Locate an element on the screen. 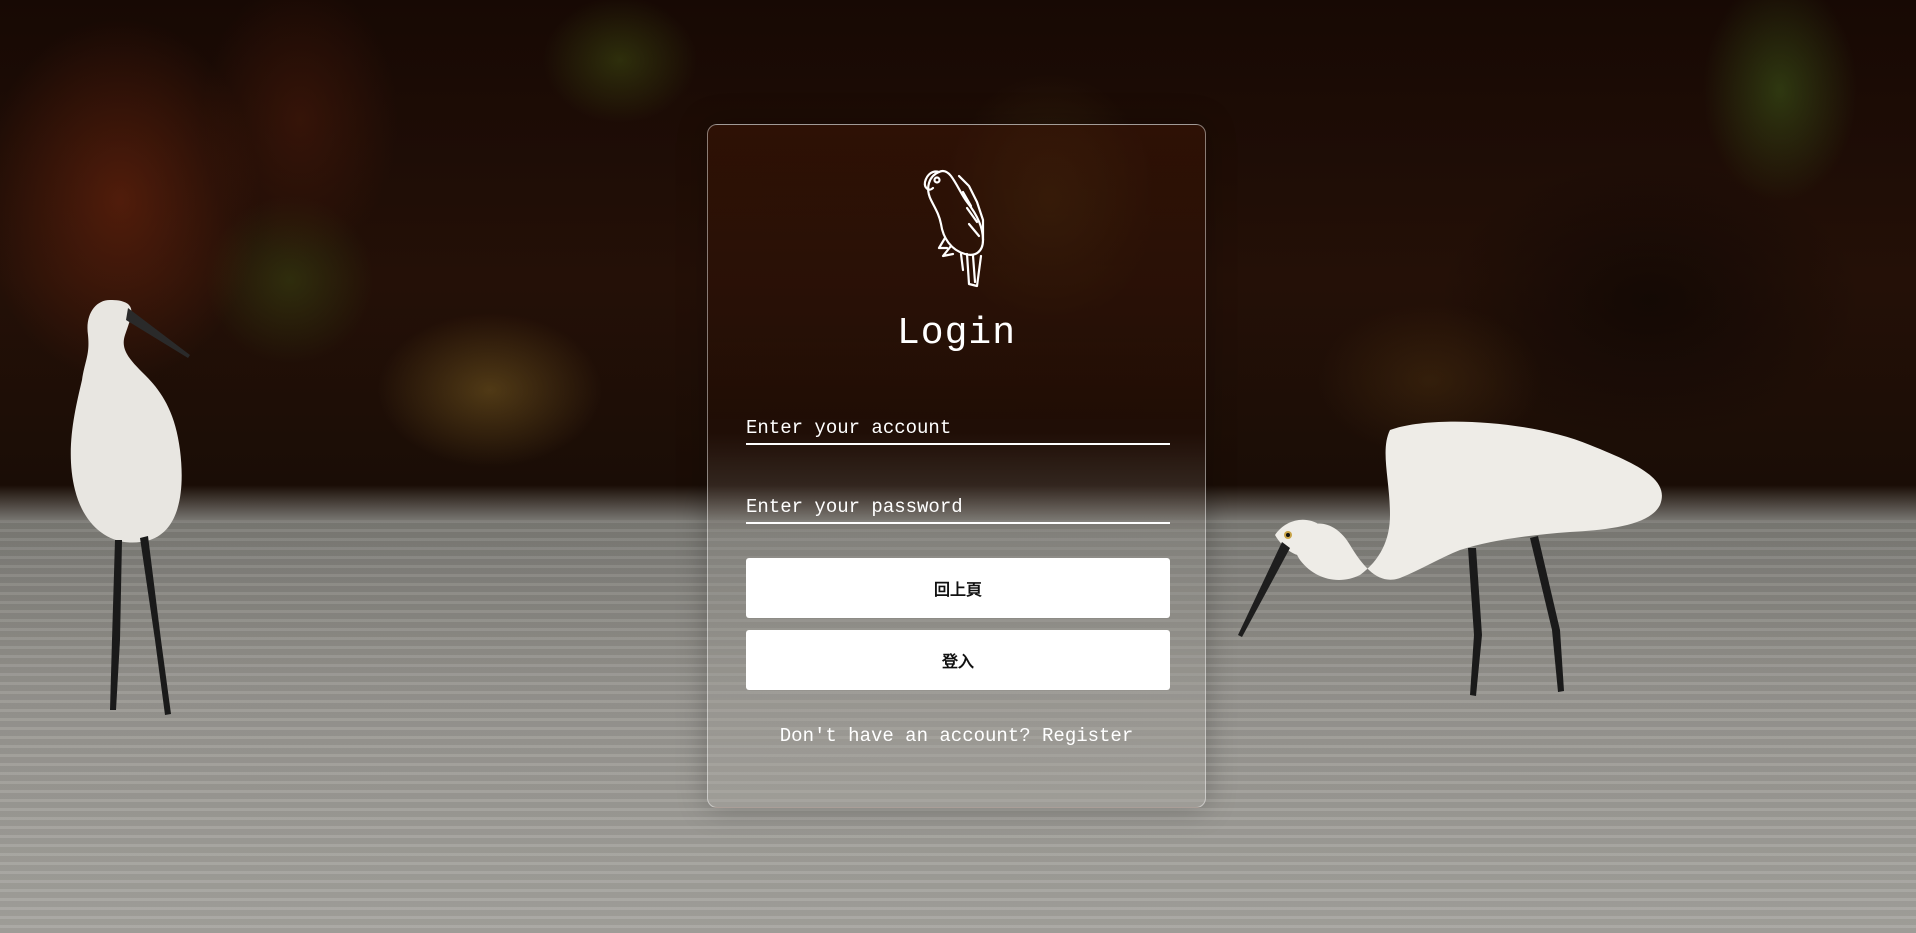 This screenshot has height=933, width=1916. parrot-icon is located at coordinates (954, 228).